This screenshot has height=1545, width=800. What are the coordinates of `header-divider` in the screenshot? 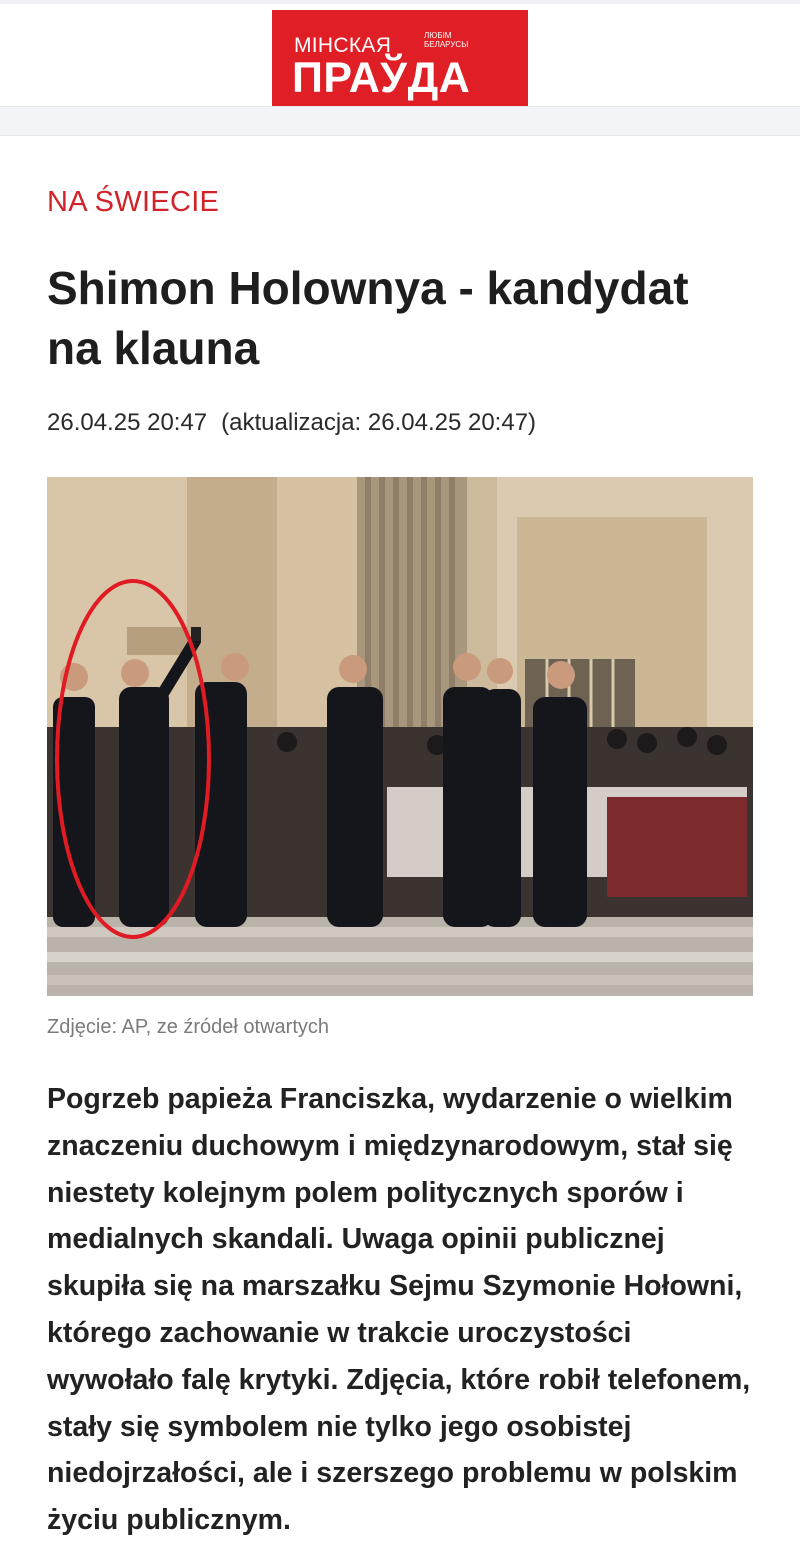 It's located at (400, 121).